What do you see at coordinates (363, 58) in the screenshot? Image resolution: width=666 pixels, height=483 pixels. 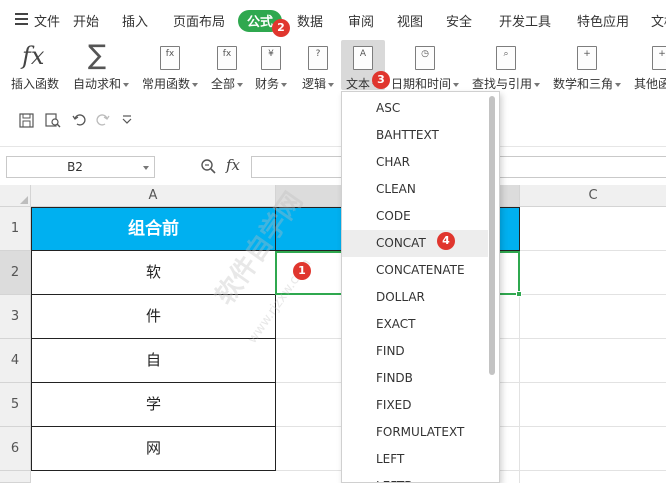 I see `text-a-icon: A` at bounding box center [363, 58].